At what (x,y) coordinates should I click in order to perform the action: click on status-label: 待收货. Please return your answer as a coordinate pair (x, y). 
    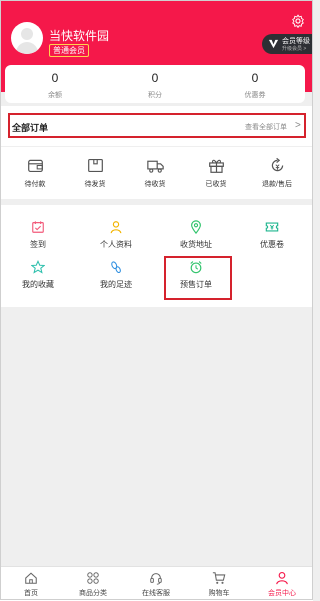
    Looking at the image, I should click on (155, 184).